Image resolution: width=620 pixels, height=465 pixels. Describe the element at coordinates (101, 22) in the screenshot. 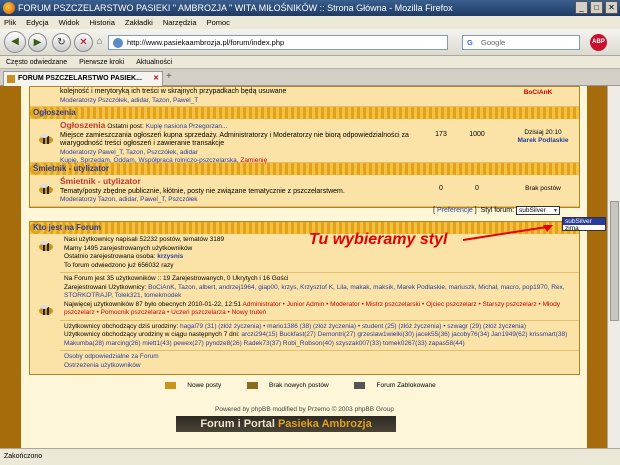

I see `menu-history: Historia` at that location.